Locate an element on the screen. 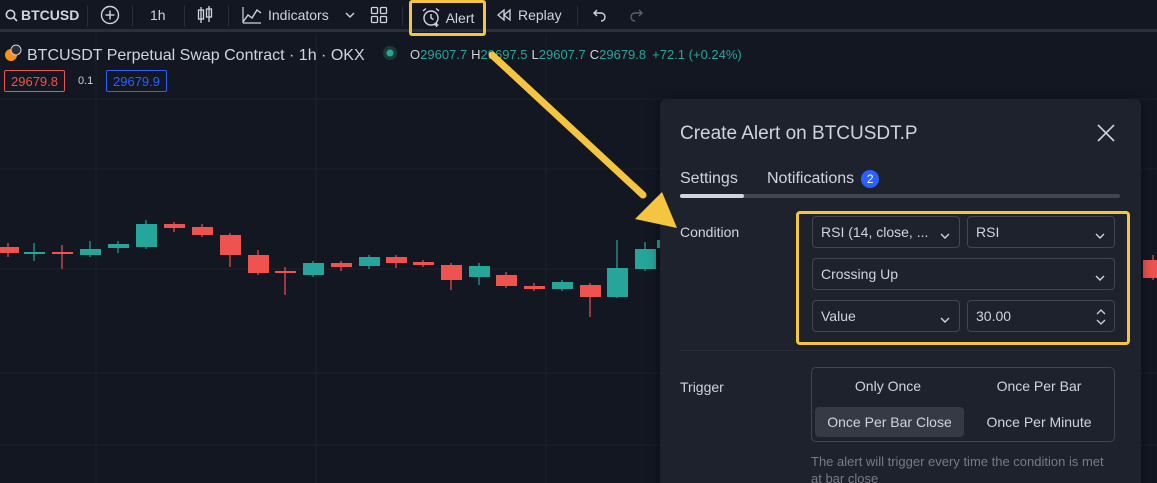 The width and height of the screenshot is (1157, 483). condition-plot-select: RSI is located at coordinates (1041, 232).